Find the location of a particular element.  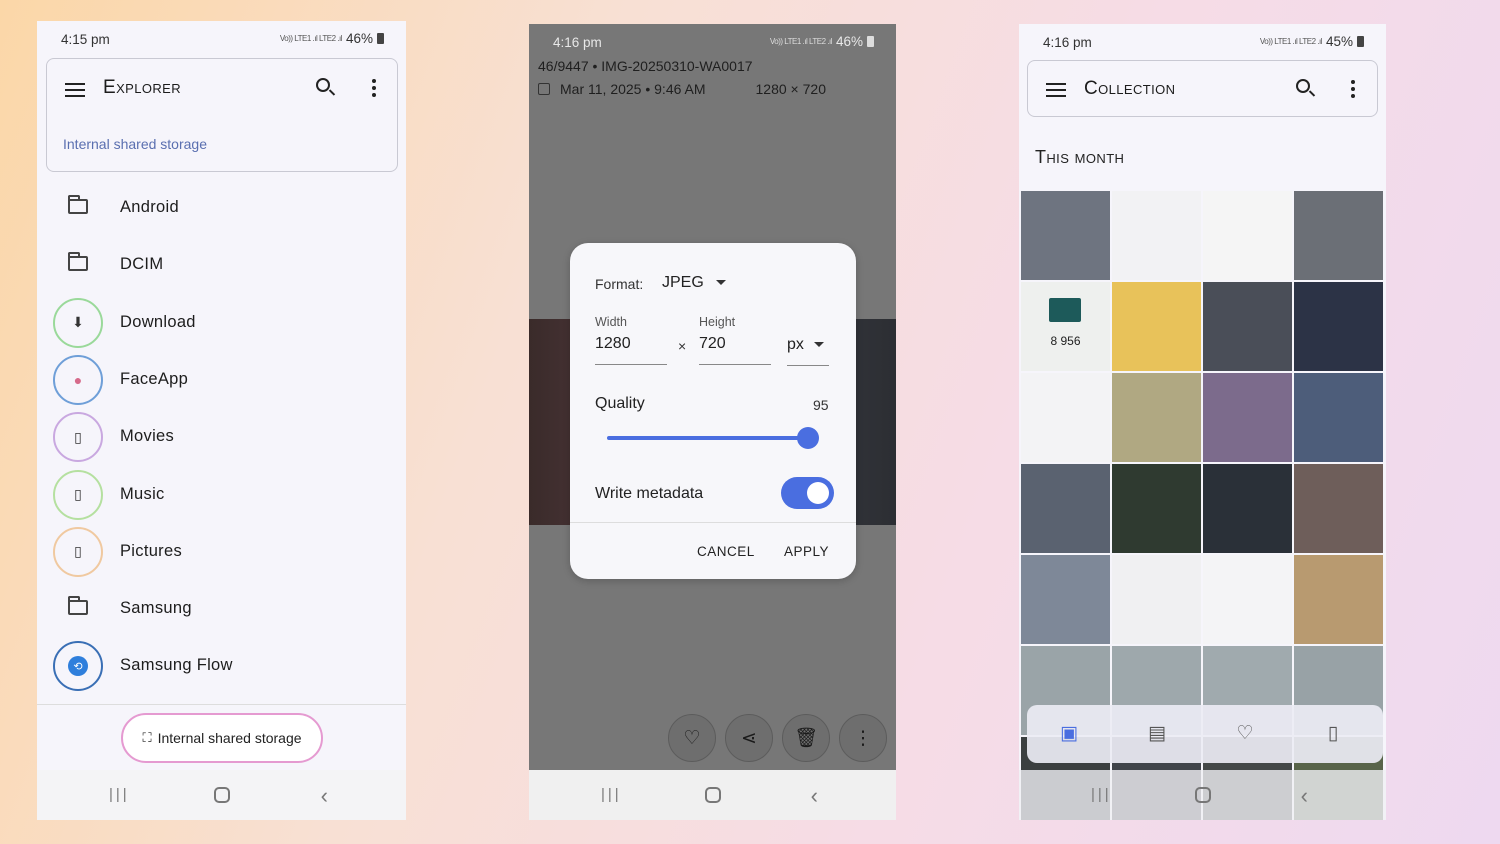

unit-select: px is located at coordinates (806, 345).